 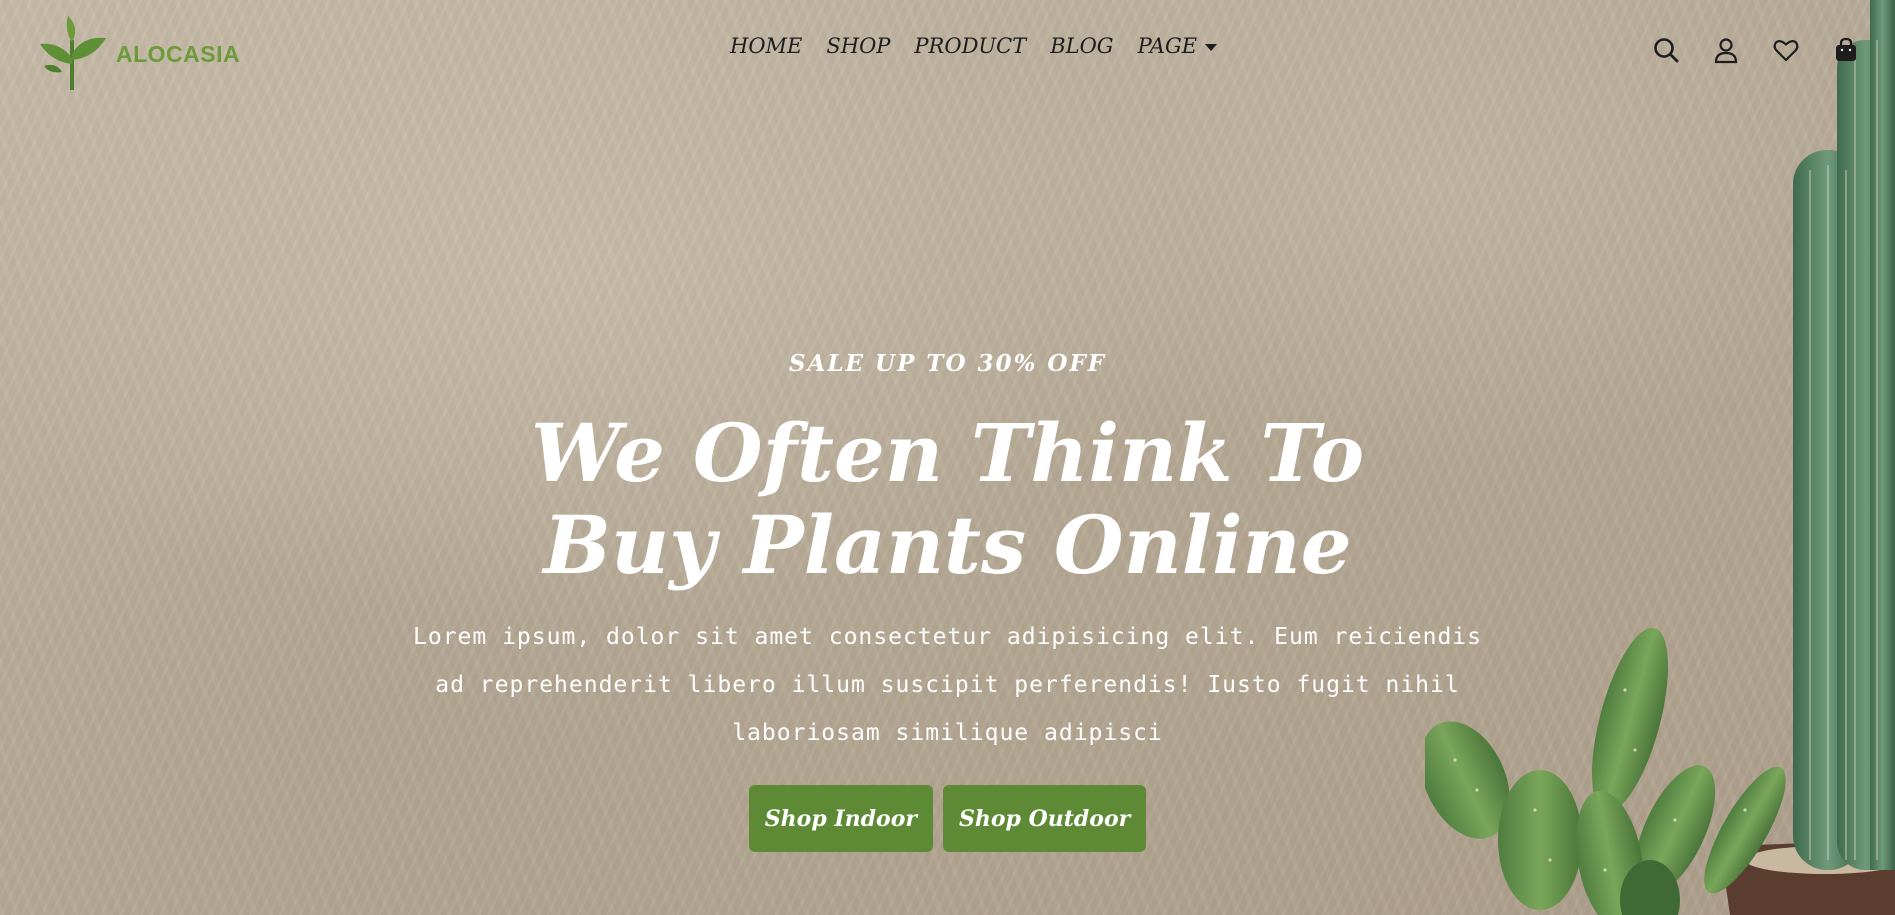 I want to click on nav-shop: SHOP, so click(x=858, y=46).